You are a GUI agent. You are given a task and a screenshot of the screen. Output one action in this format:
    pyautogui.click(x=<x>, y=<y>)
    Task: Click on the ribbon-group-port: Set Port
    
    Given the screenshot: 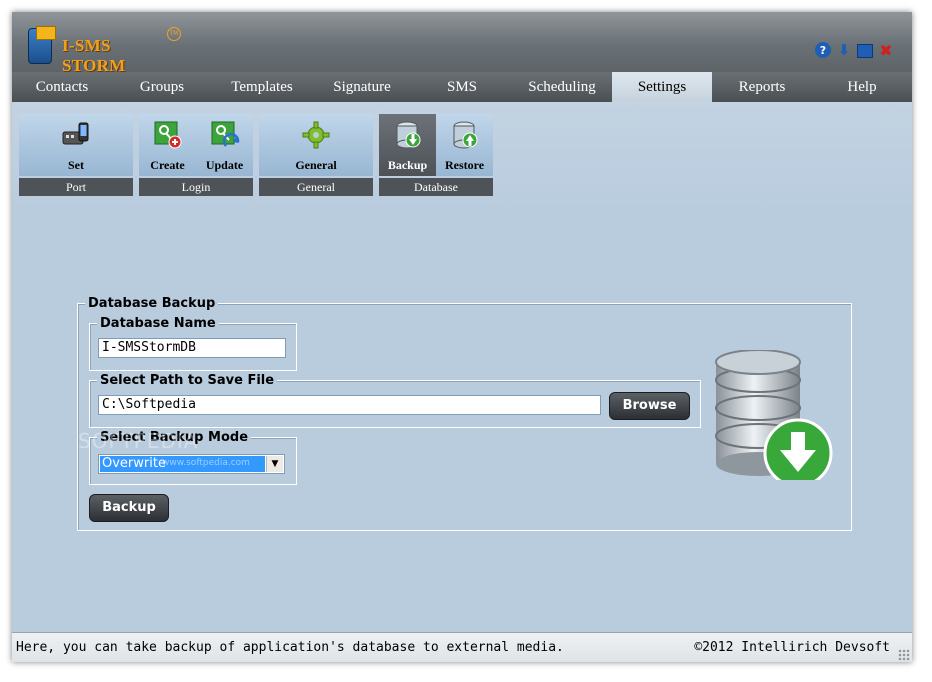 What is the action you would take?
    pyautogui.click(x=76, y=161)
    